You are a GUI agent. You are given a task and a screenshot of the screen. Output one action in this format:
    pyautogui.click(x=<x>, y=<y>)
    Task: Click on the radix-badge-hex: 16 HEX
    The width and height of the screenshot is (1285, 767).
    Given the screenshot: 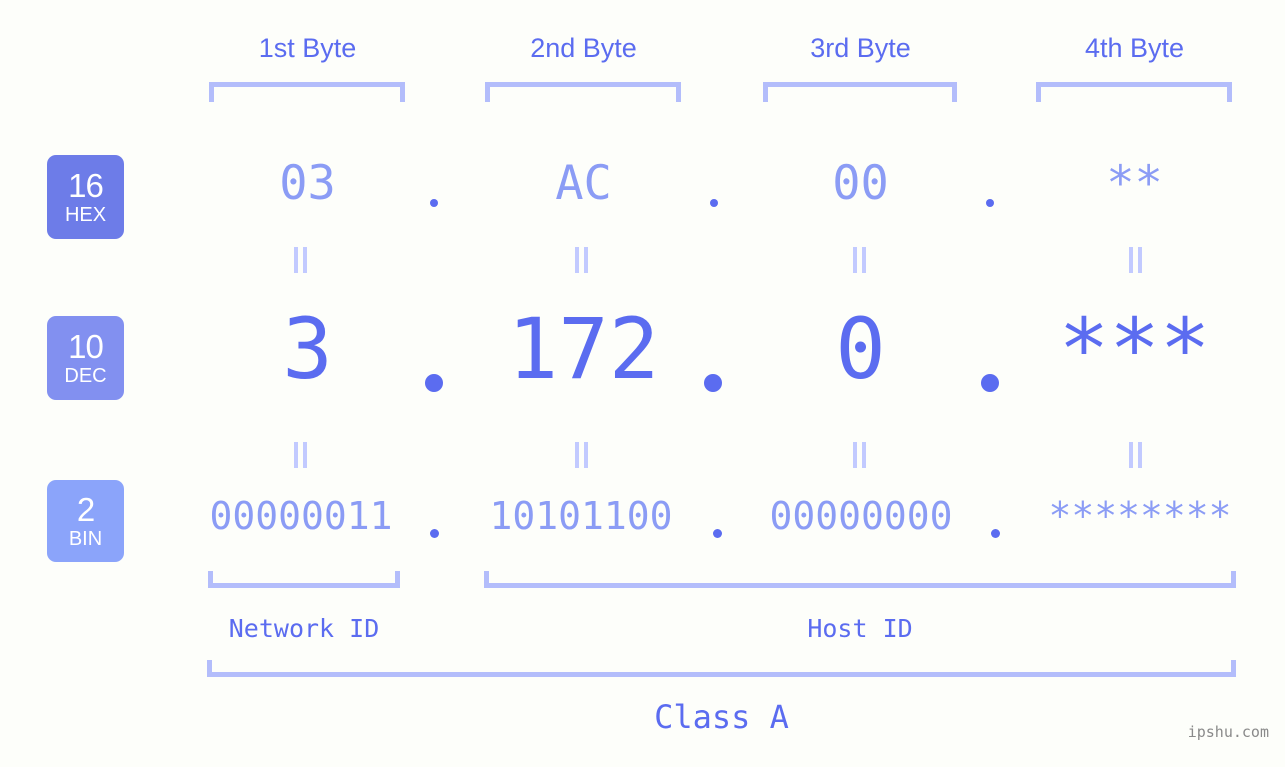 What is the action you would take?
    pyautogui.click(x=85, y=197)
    